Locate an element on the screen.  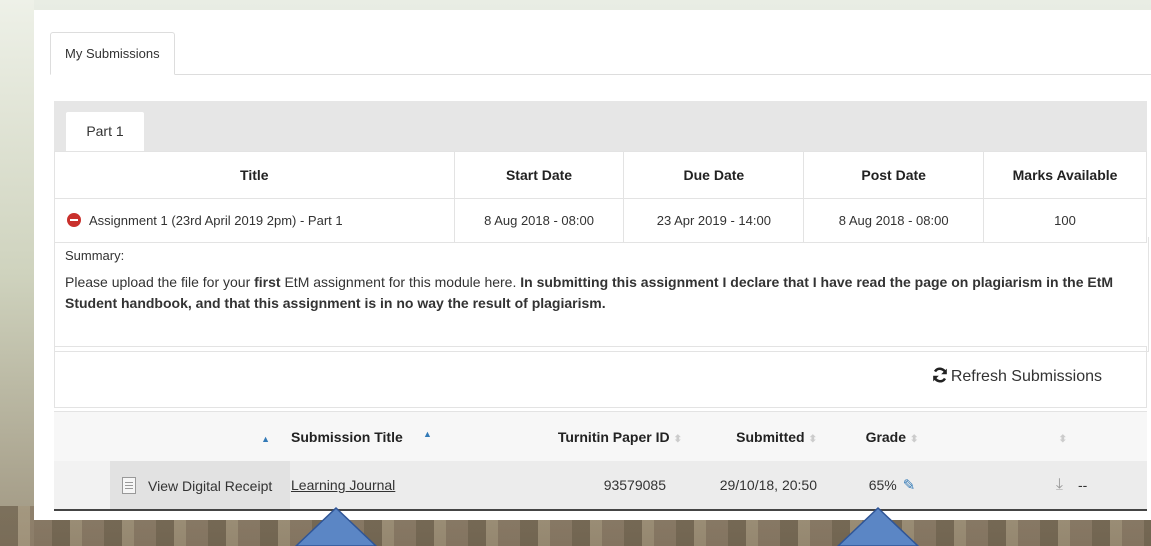
header-post-date: Post Date is located at coordinates (894, 175).